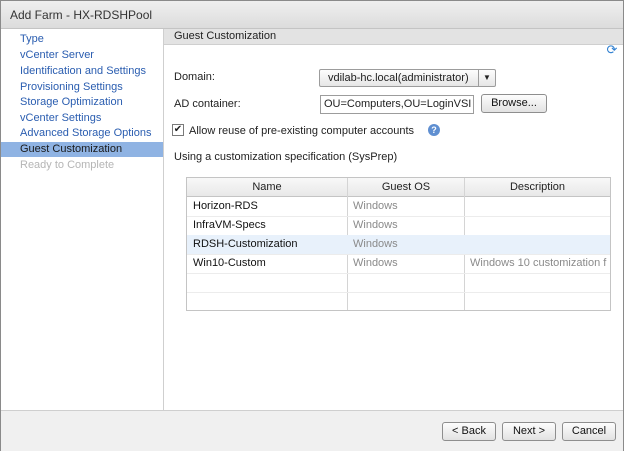 This screenshot has width=624, height=451. What do you see at coordinates (229, 263) in the screenshot?
I see `cell-name: Win10-Custom` at bounding box center [229, 263].